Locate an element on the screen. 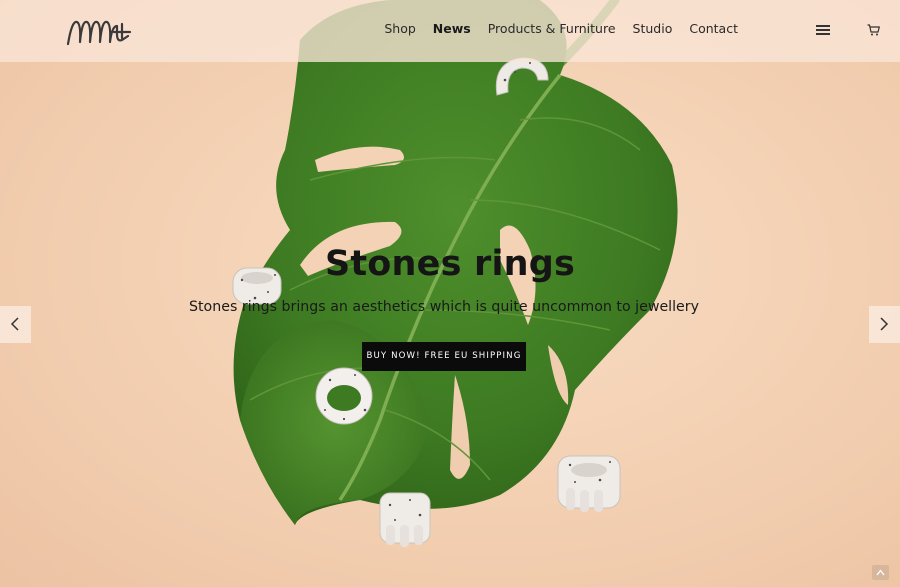 Image resolution: width=900 pixels, height=587 pixels. back-to-top-button is located at coordinates (880, 572).